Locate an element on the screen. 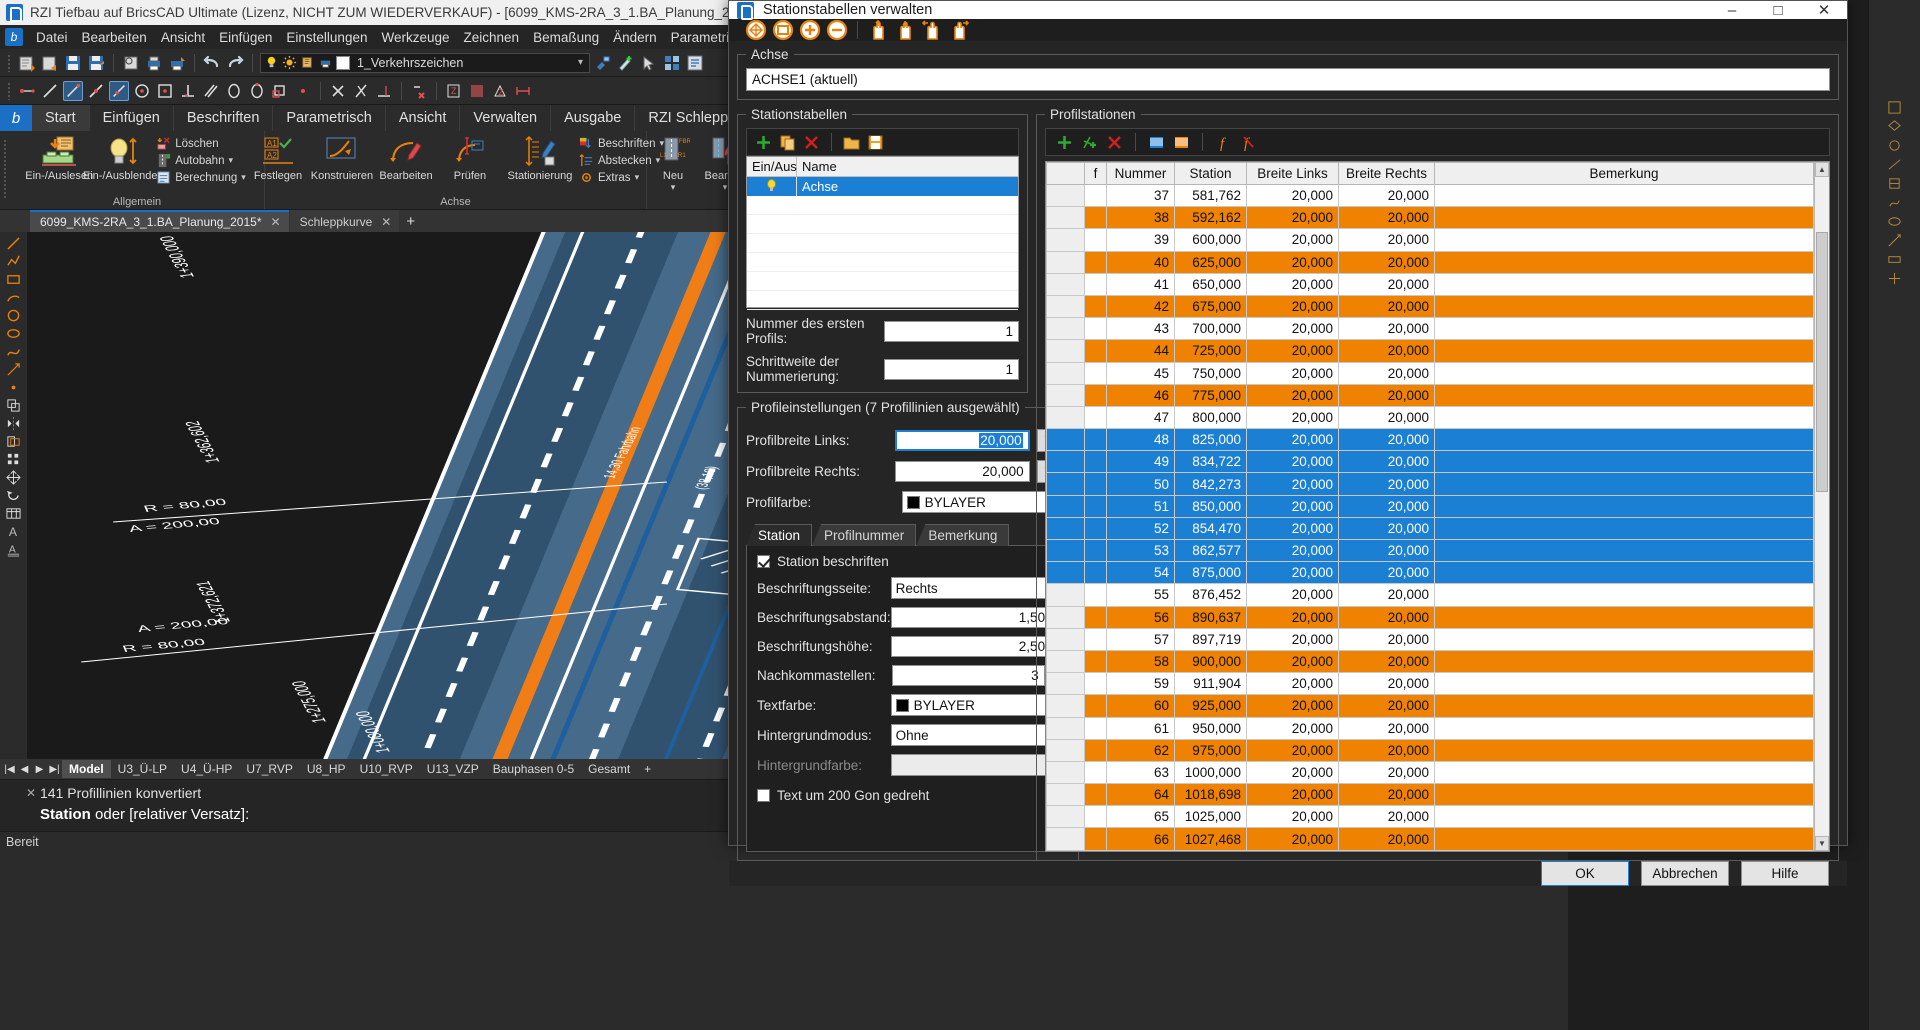 Image resolution: width=1920 pixels, height=1030 pixels. cell-nummer: 40 is located at coordinates (1140, 262).